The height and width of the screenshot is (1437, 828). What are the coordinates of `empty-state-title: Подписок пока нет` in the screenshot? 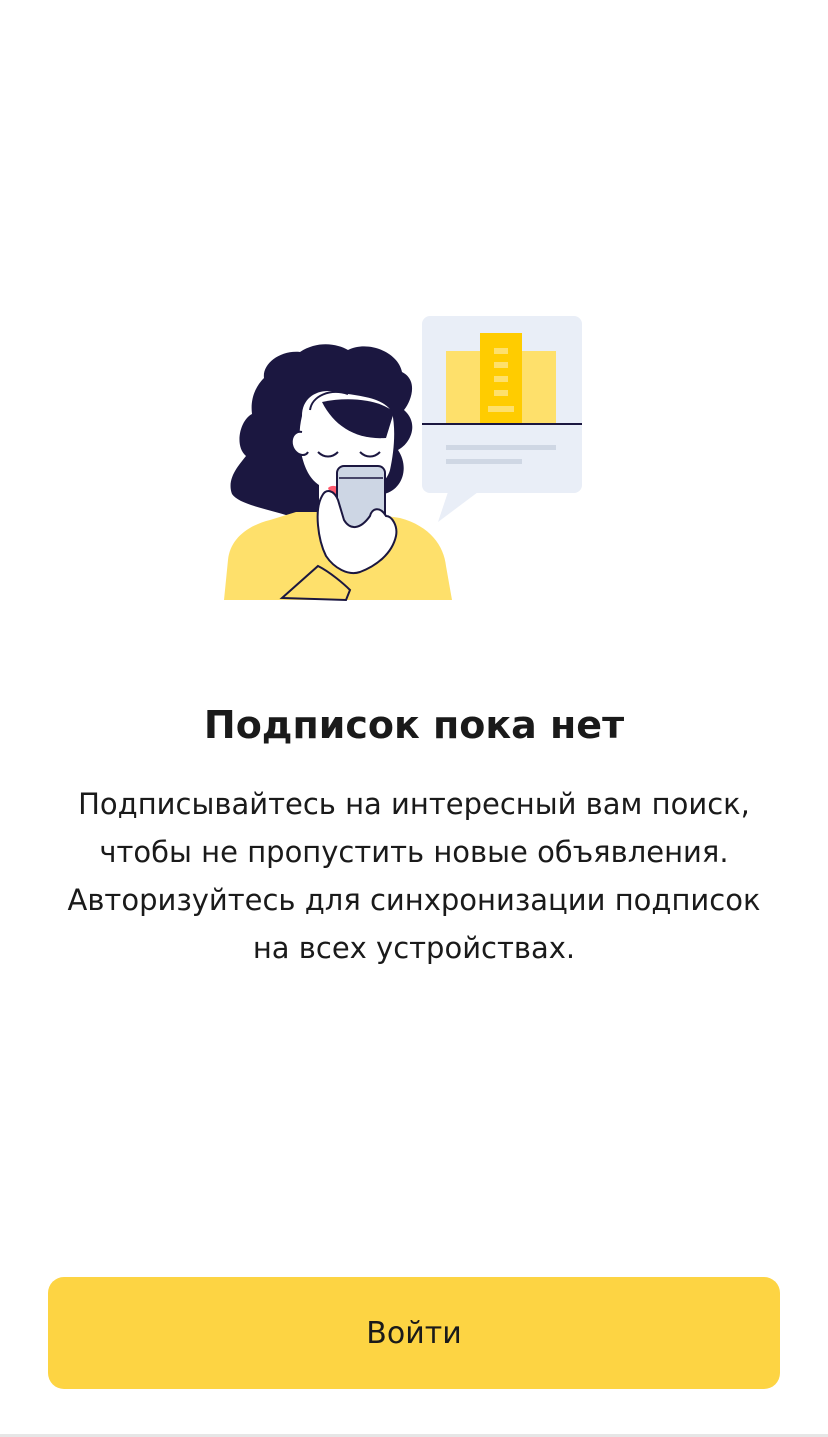 It's located at (414, 725).